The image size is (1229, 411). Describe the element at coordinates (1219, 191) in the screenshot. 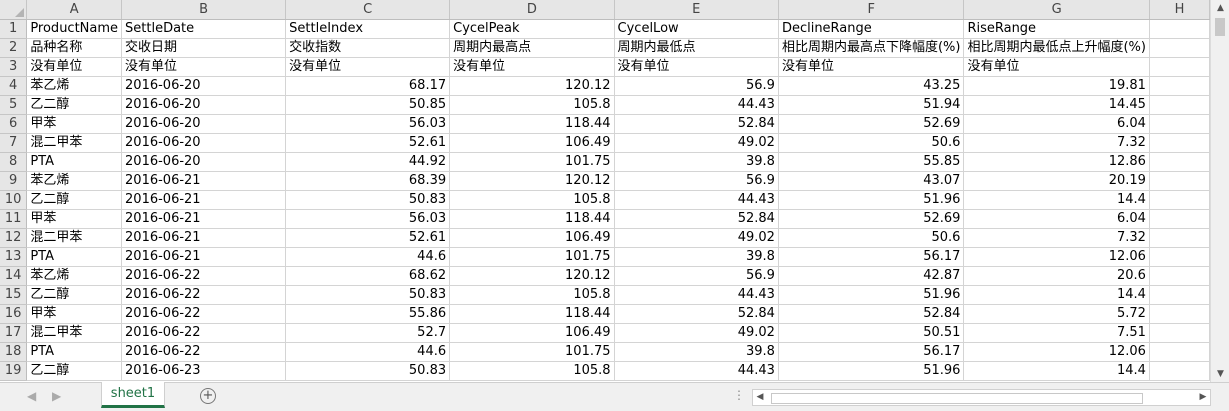

I see `vertical-scrollbar: ▲ ▼` at that location.